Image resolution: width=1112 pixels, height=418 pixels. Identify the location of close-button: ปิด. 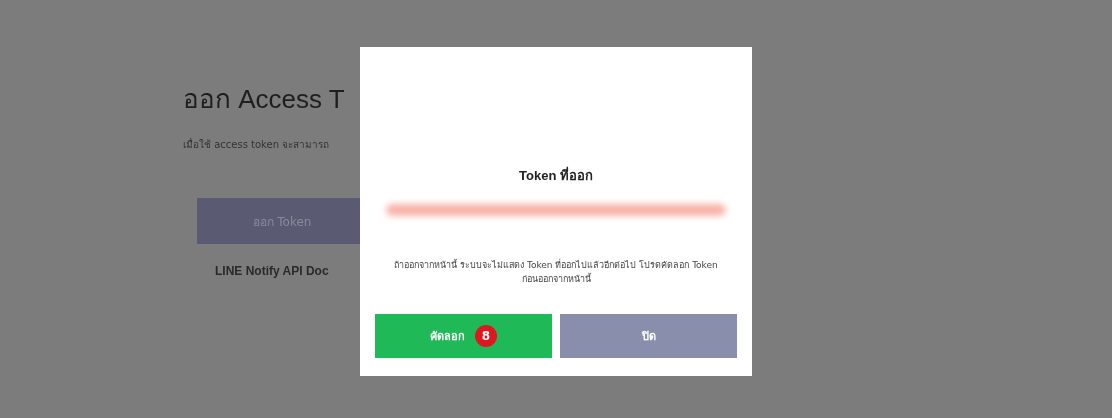
(648, 336).